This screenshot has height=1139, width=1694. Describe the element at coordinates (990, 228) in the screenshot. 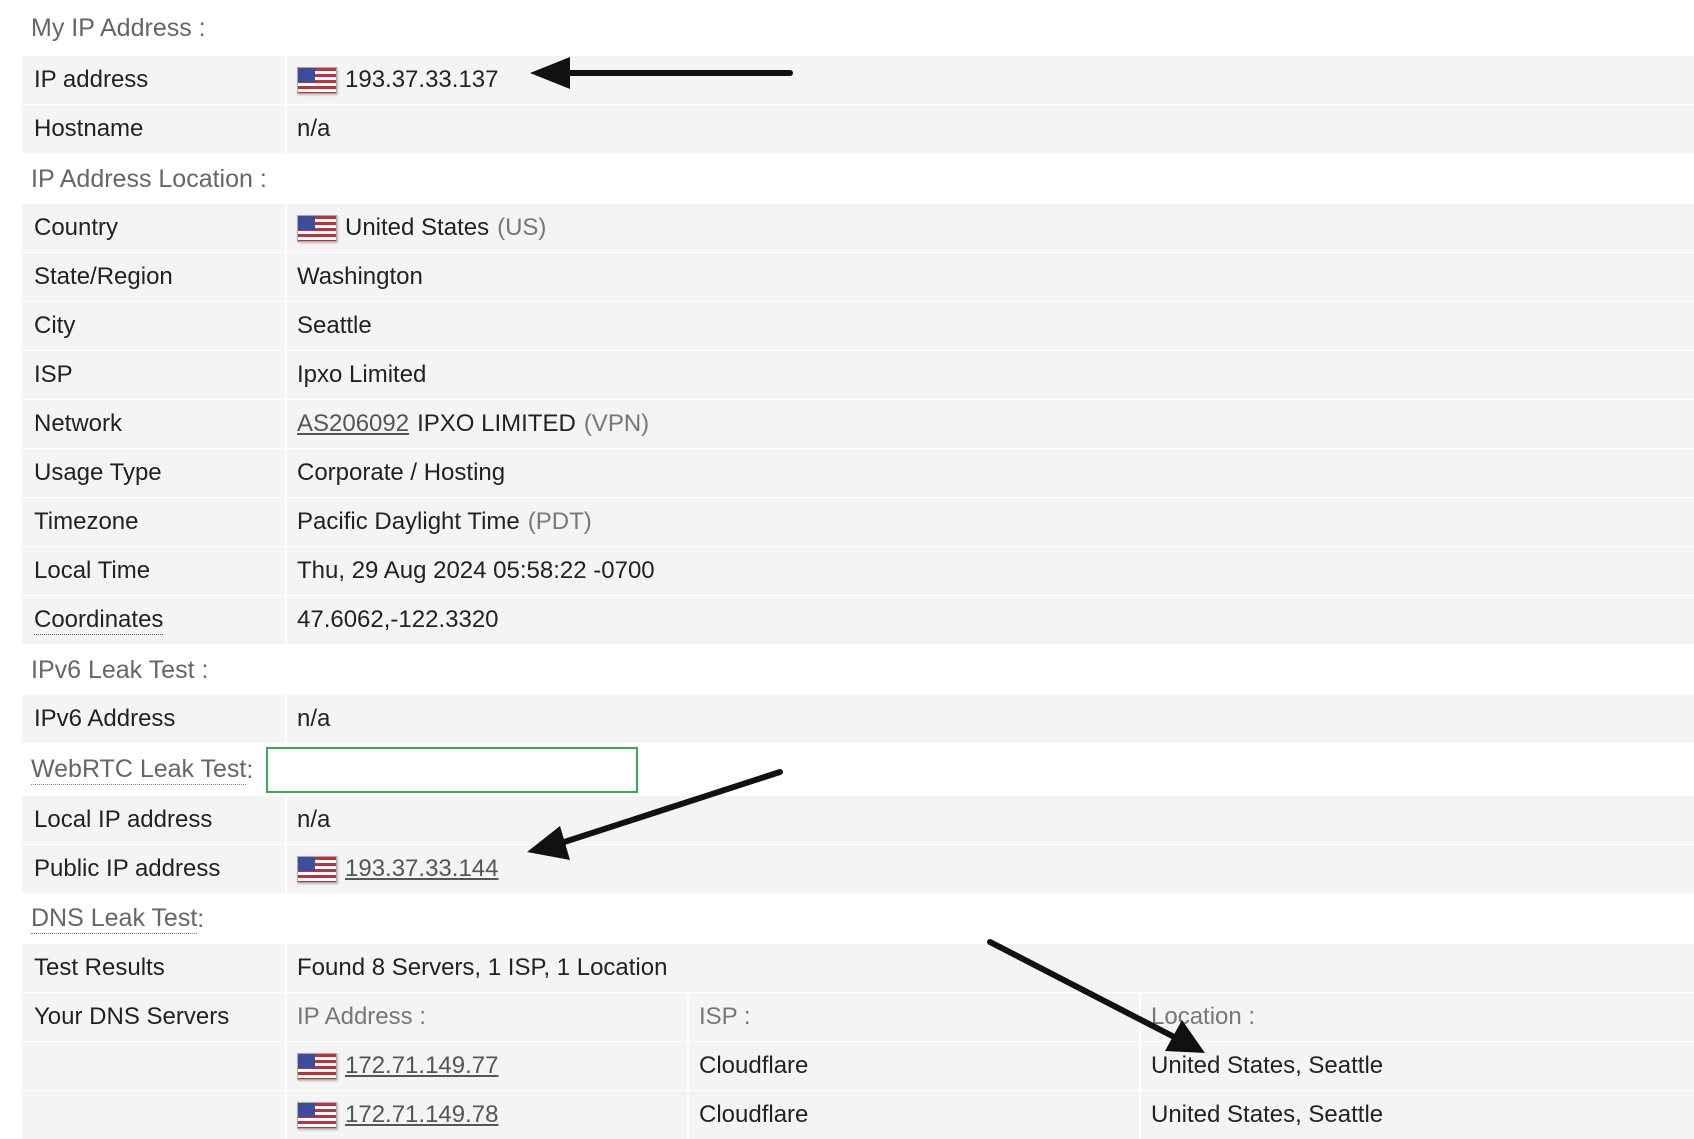

I see `value-country: United States (US)` at that location.